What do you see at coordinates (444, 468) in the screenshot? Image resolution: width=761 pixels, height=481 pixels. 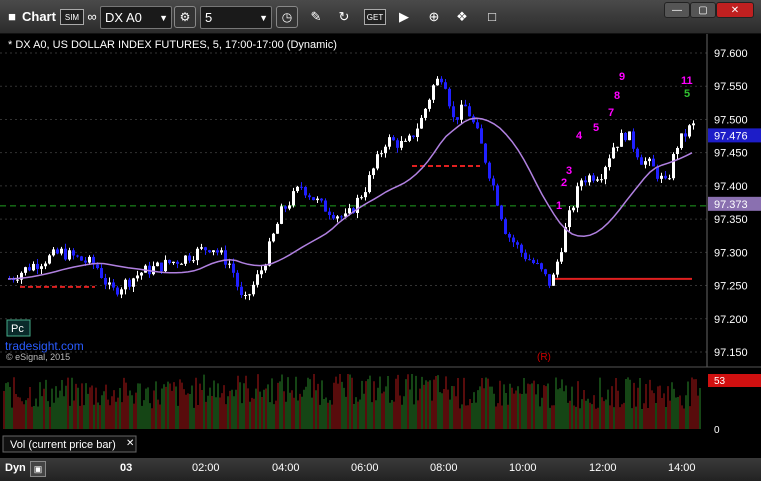 I see `time-label: 08:00` at bounding box center [444, 468].